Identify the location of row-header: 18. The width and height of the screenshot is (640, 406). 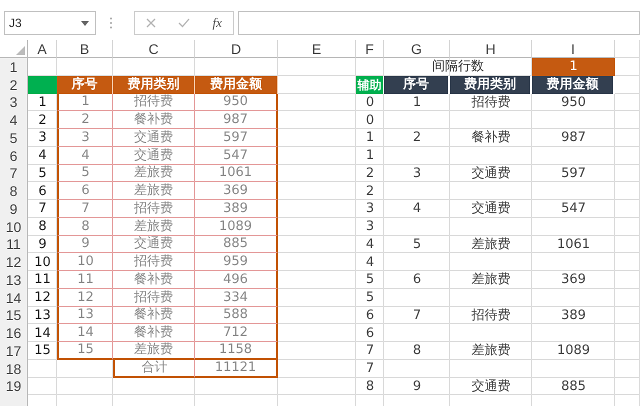
(14, 369).